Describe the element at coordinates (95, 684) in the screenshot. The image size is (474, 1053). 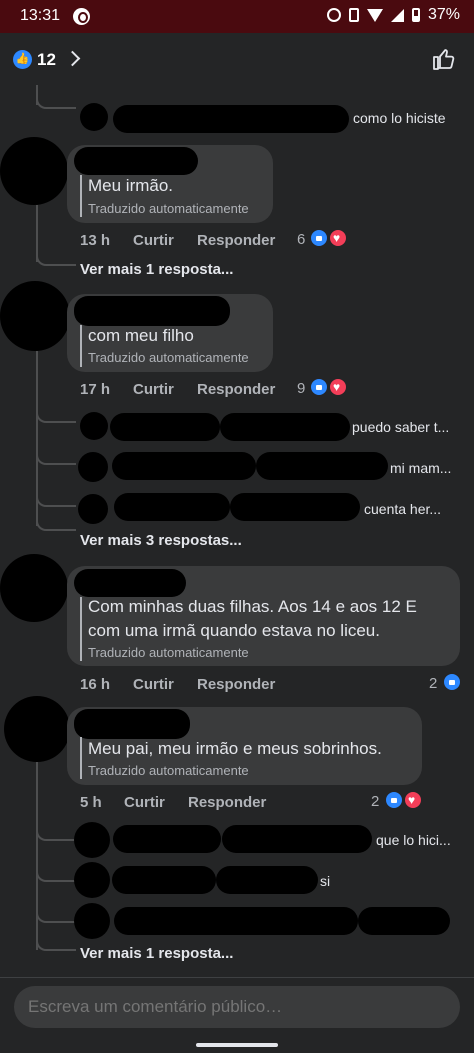
I see `comment-time: 16 h` at that location.